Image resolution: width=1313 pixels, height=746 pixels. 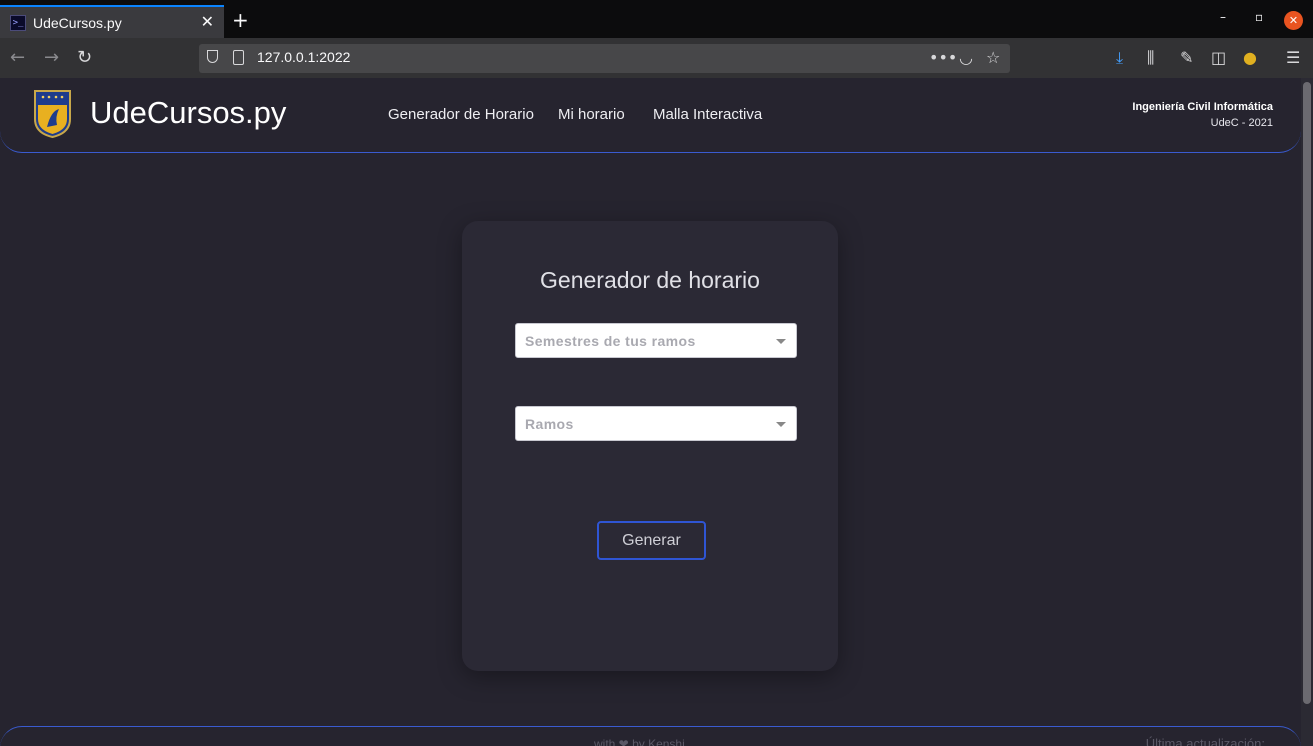 I want to click on bookmark-star-icon: ☆, so click(x=993, y=57).